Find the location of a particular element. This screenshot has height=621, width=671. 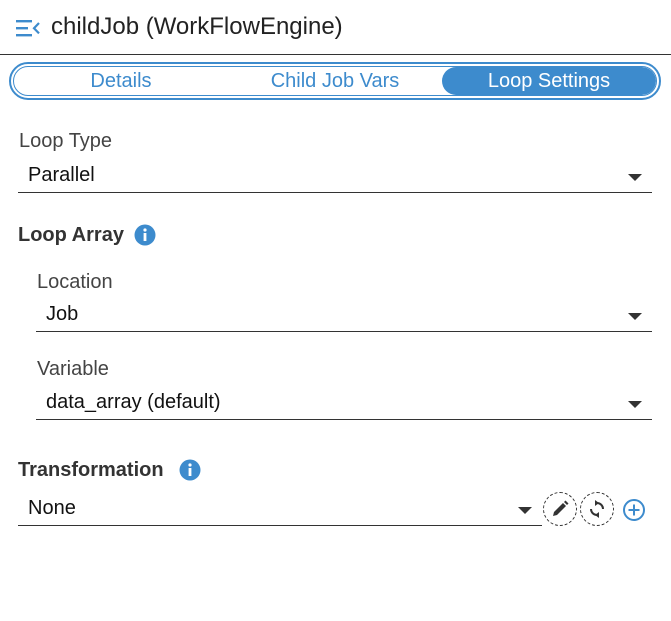

location-value: Job is located at coordinates (62, 314).